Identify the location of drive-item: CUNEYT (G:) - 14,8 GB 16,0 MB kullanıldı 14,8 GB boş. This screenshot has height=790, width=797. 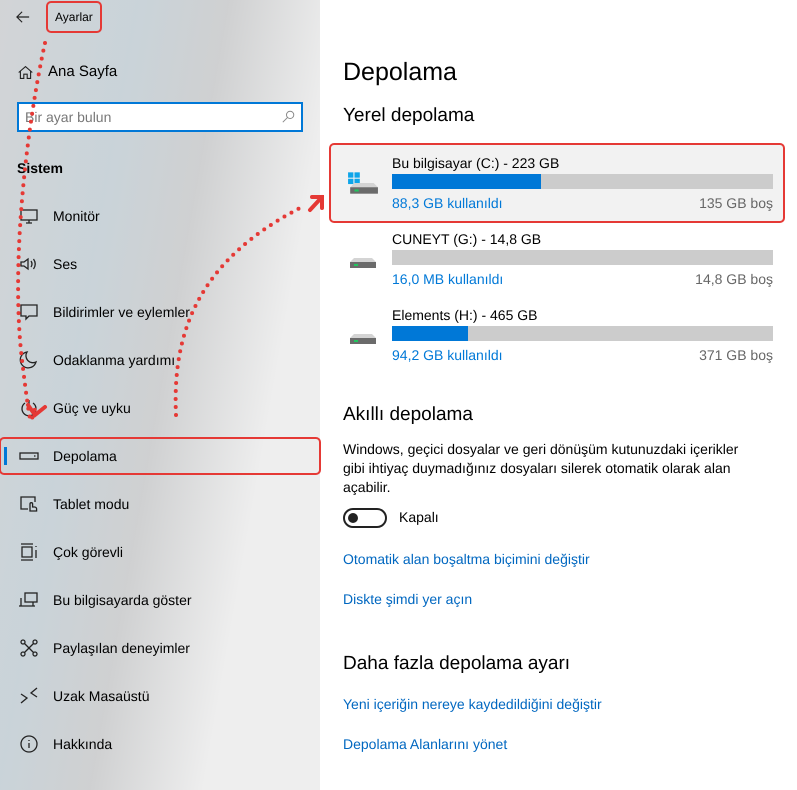
(557, 259).